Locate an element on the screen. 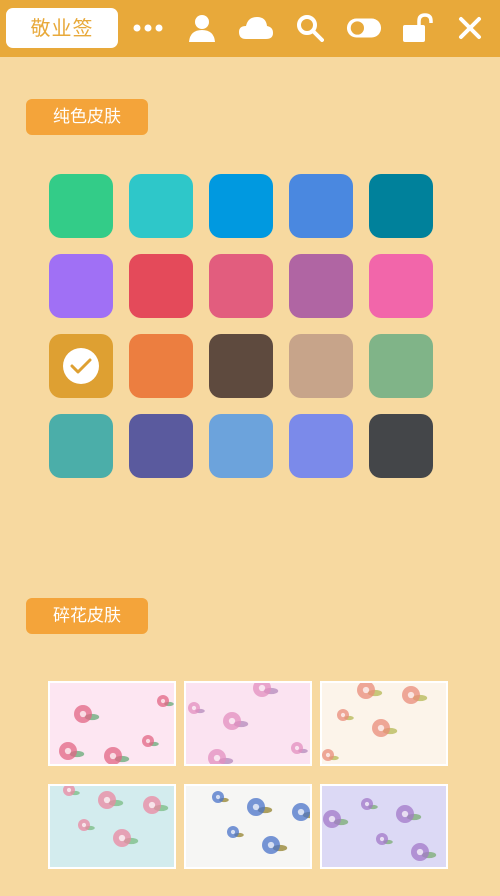 This screenshot has width=500, height=896. floral-skin-label: 碎花皮肤 is located at coordinates (87, 616).